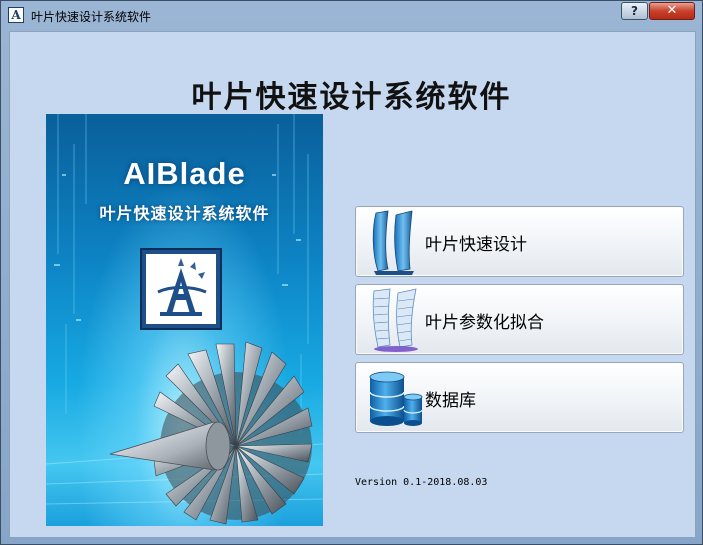  I want to click on blade-quick-design-button: 叶片快速设计, so click(519, 241).